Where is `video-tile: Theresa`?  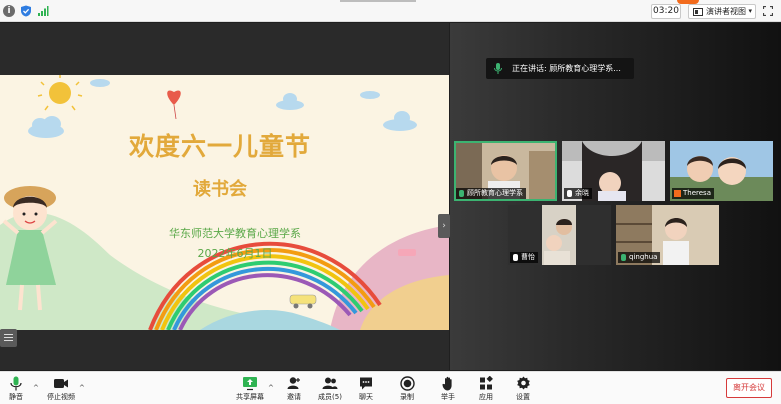 video-tile: Theresa is located at coordinates (721, 171).